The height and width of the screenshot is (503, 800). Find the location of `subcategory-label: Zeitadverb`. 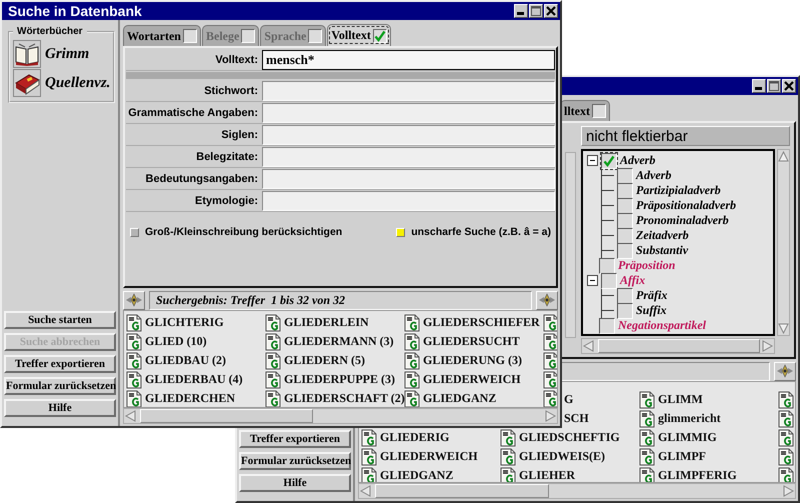

subcategory-label: Zeitadverb is located at coordinates (662, 236).